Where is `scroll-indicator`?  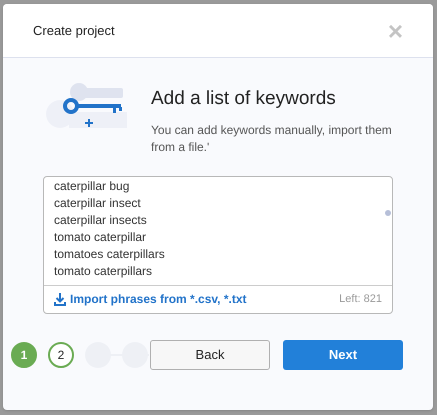
scroll-indicator is located at coordinates (388, 213).